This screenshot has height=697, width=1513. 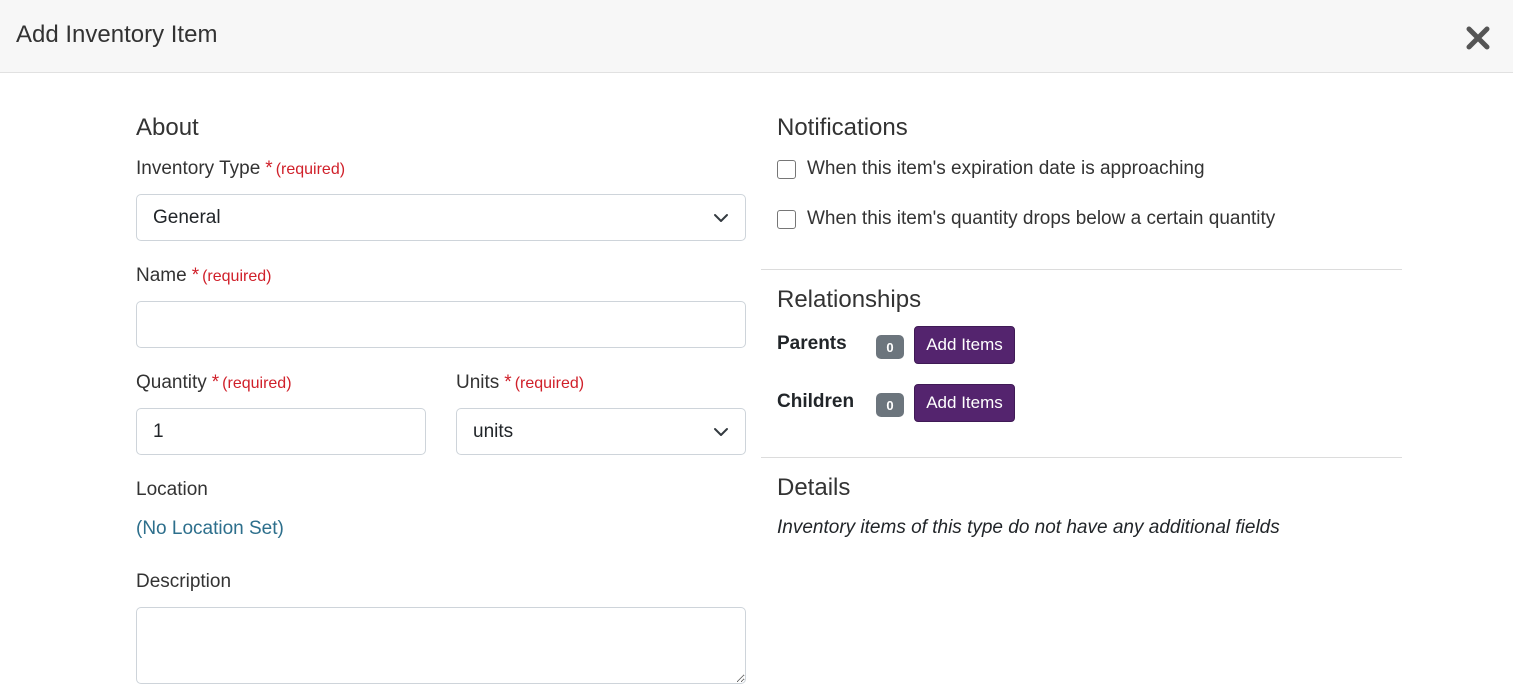 I want to click on inventory-type-select: General, so click(x=441, y=217).